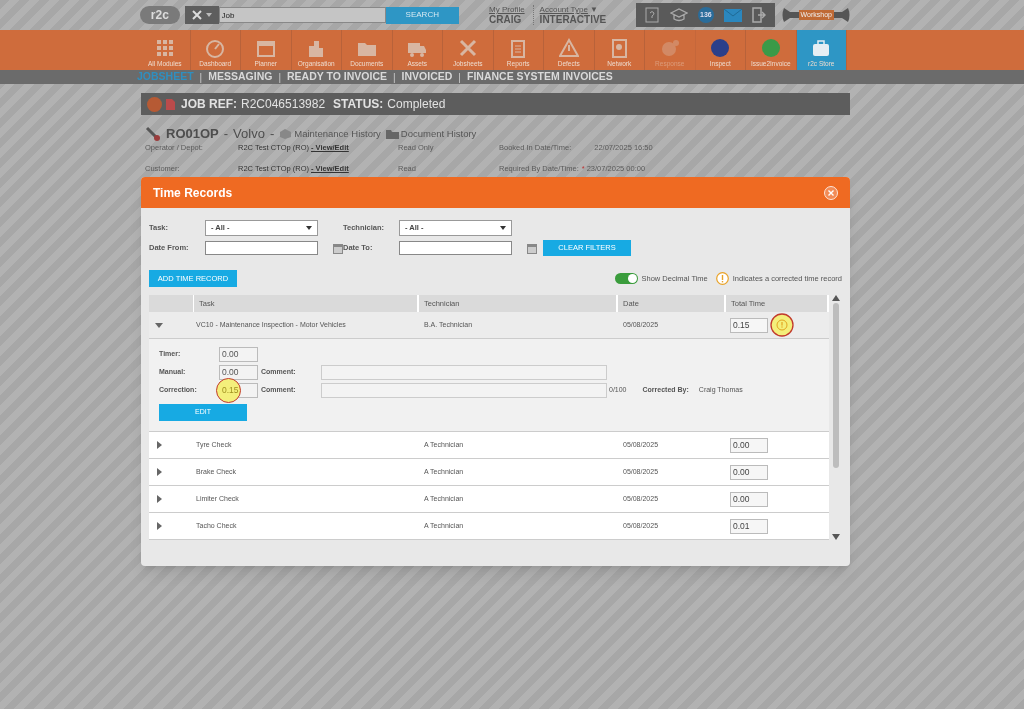  What do you see at coordinates (337, 133) in the screenshot?
I see `history-link: Maintenance History` at bounding box center [337, 133].